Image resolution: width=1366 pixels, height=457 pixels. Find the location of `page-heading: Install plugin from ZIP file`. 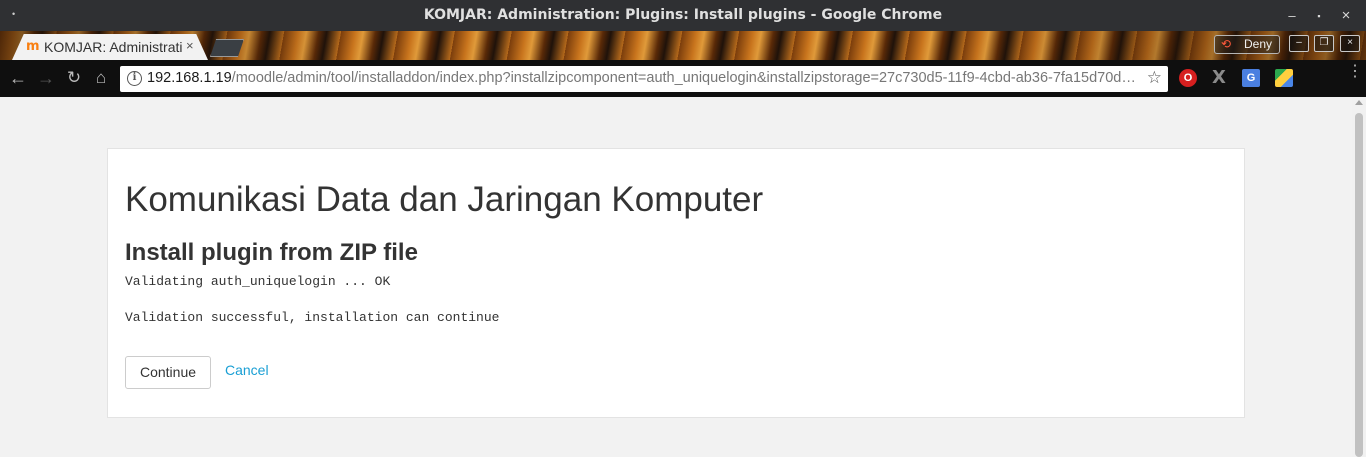

page-heading: Install plugin from ZIP file is located at coordinates (271, 252).